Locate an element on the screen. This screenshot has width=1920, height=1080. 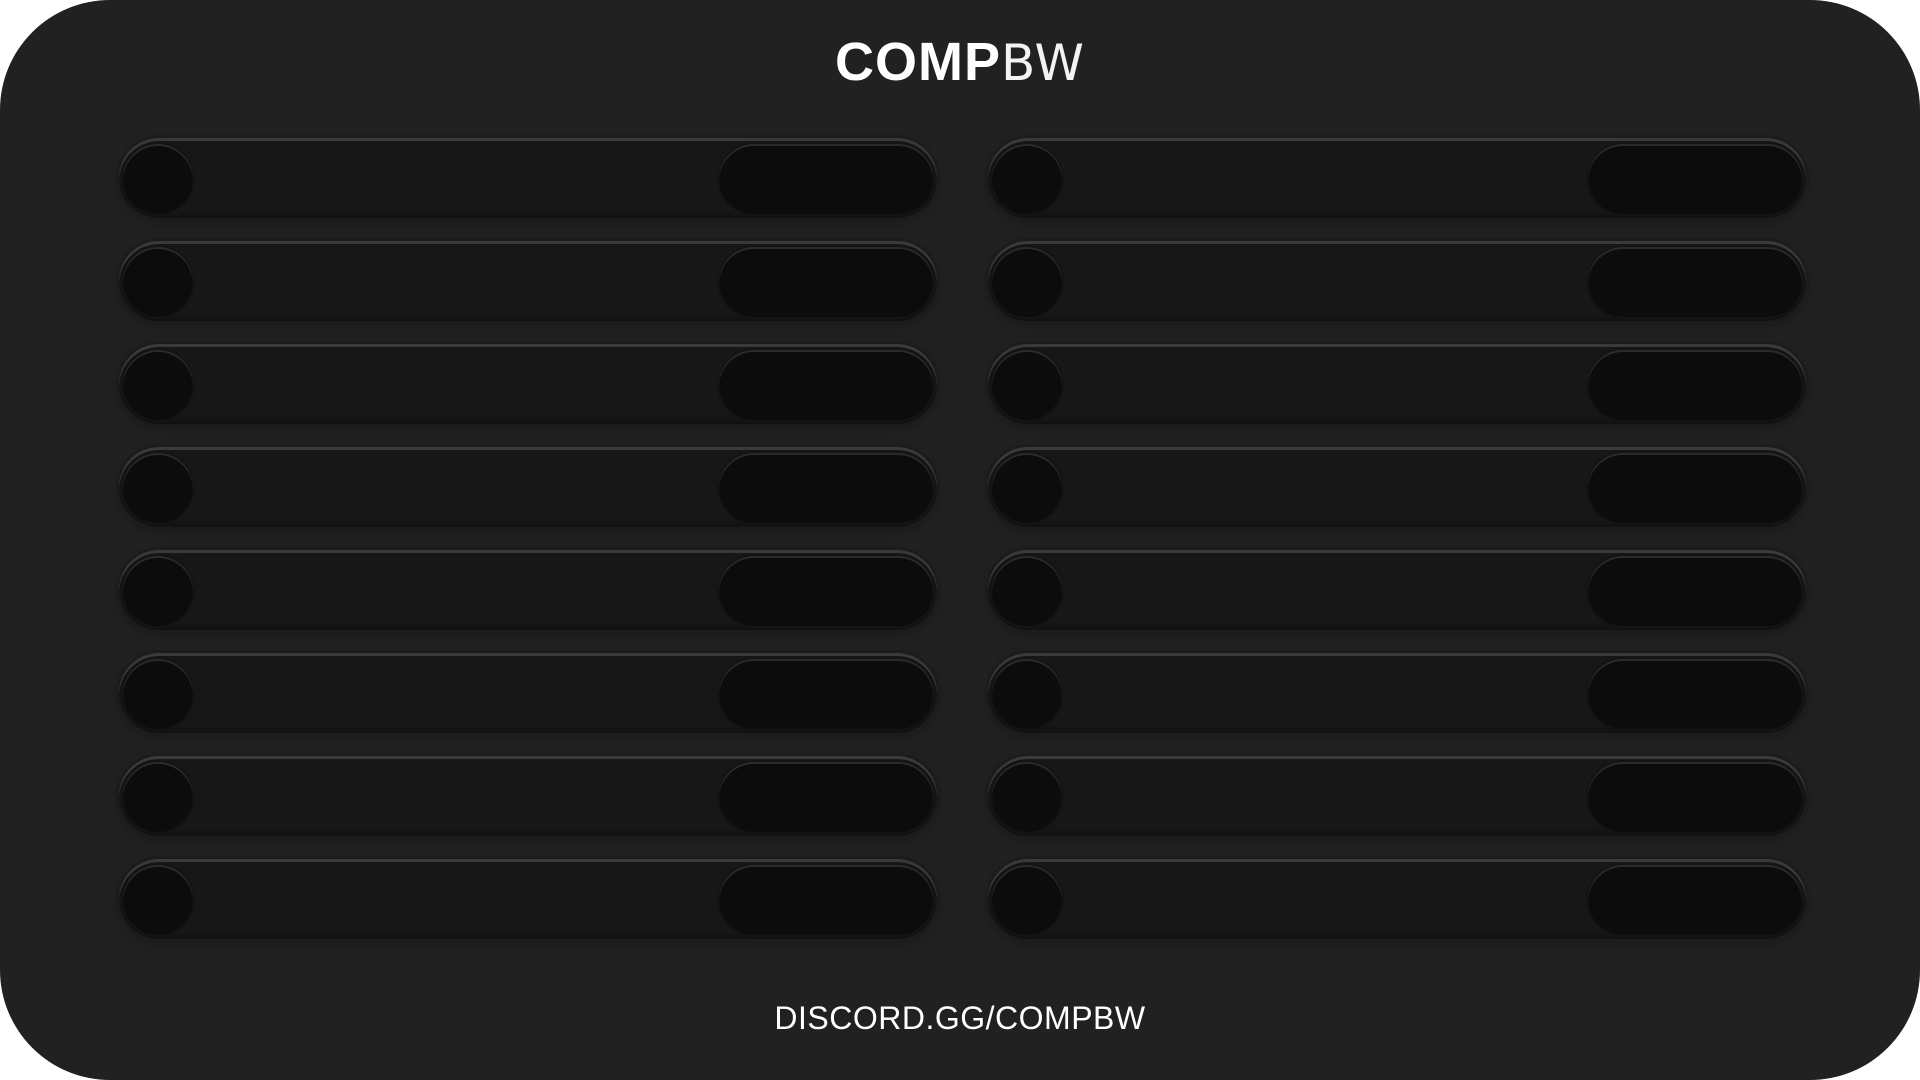
logo-light-text: BW is located at coordinates (1043, 63).